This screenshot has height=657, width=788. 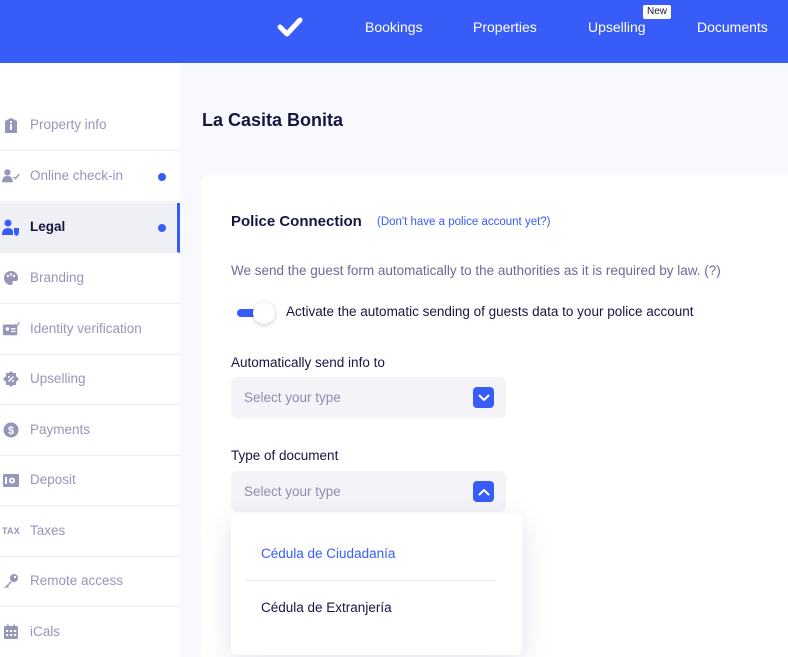 I want to click on chevron-down-icon, so click(x=483, y=397).